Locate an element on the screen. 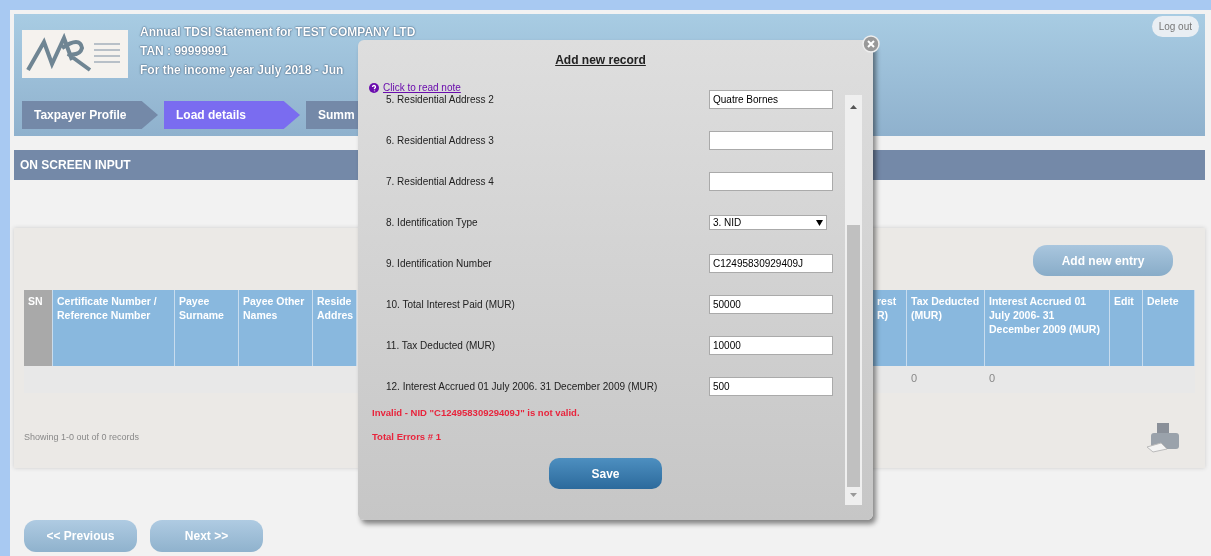 Image resolution: width=1211 pixels, height=556 pixels. logo-icon is located at coordinates (75, 54).